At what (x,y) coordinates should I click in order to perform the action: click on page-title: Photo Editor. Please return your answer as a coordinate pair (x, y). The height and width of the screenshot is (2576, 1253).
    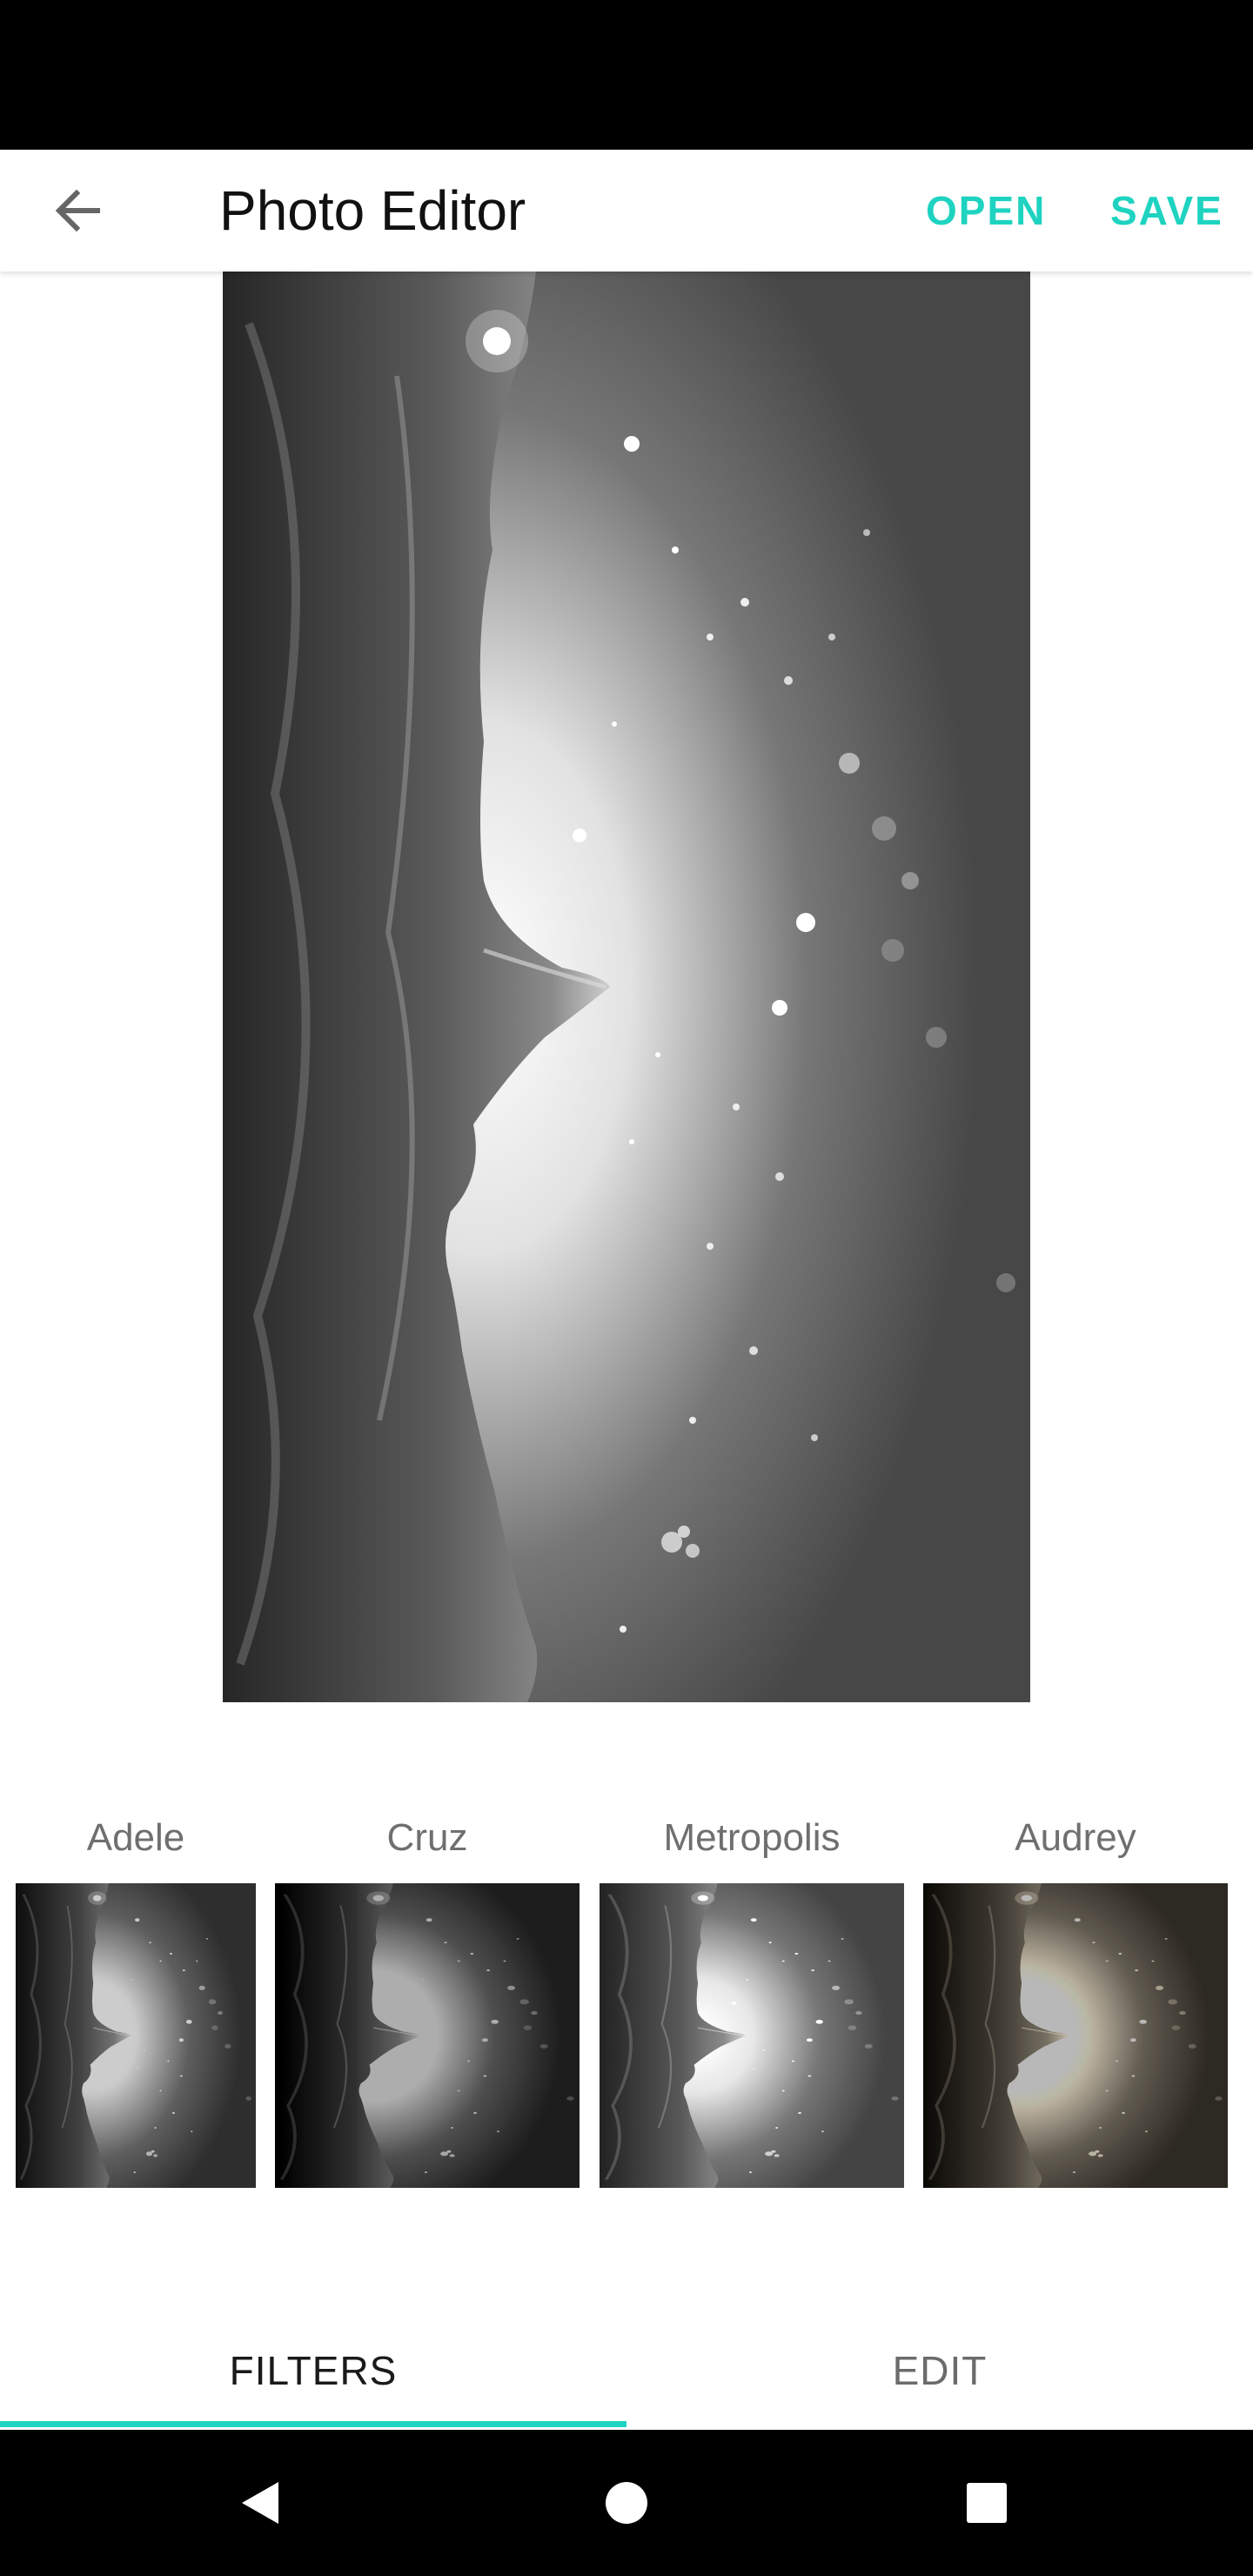
    Looking at the image, I should click on (372, 210).